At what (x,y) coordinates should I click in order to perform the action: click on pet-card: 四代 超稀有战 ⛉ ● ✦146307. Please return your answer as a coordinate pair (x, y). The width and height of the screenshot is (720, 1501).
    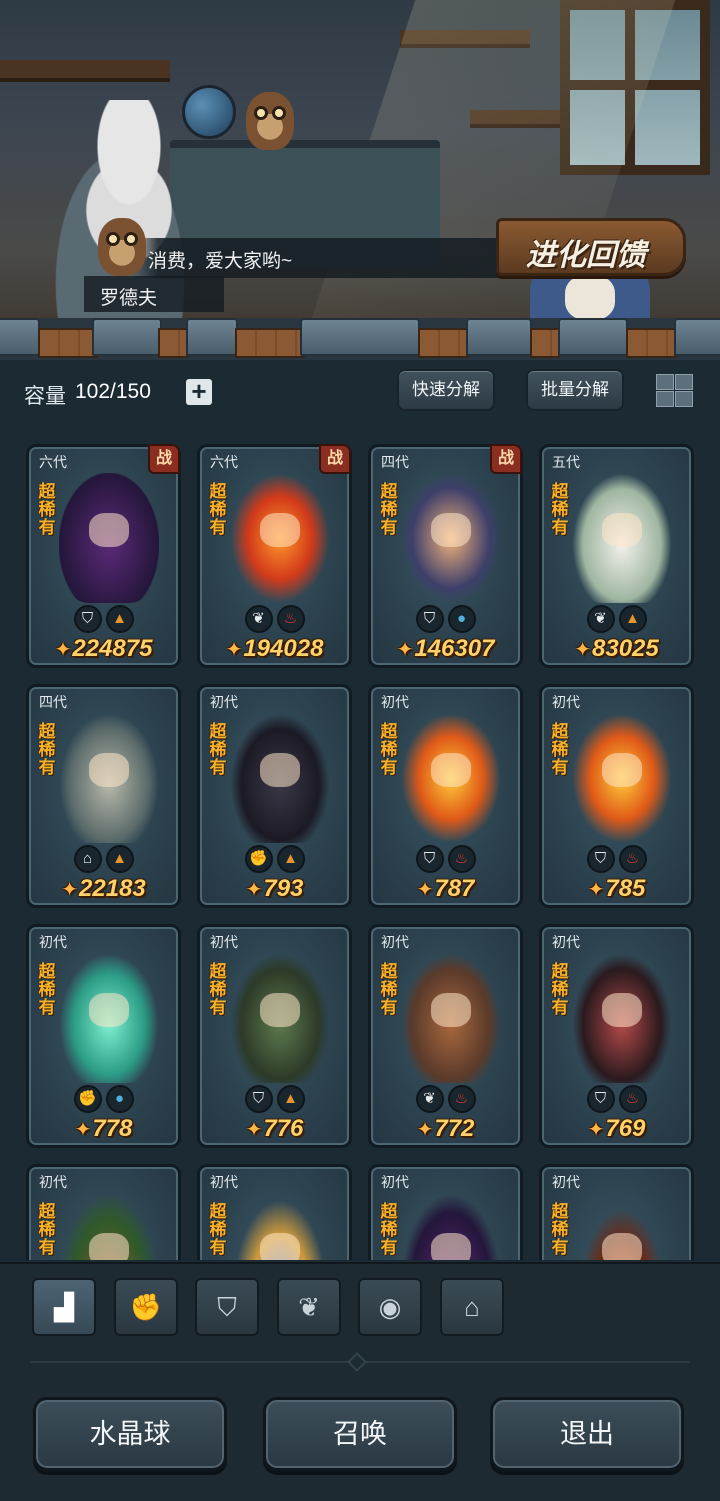
    Looking at the image, I should click on (445, 556).